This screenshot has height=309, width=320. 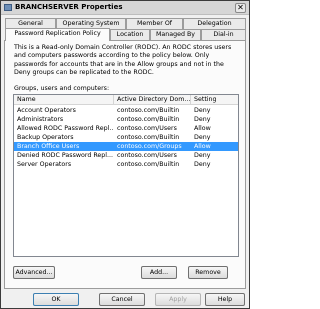 What do you see at coordinates (214, 23) in the screenshot?
I see `tab-delegation: Delegation` at bounding box center [214, 23].